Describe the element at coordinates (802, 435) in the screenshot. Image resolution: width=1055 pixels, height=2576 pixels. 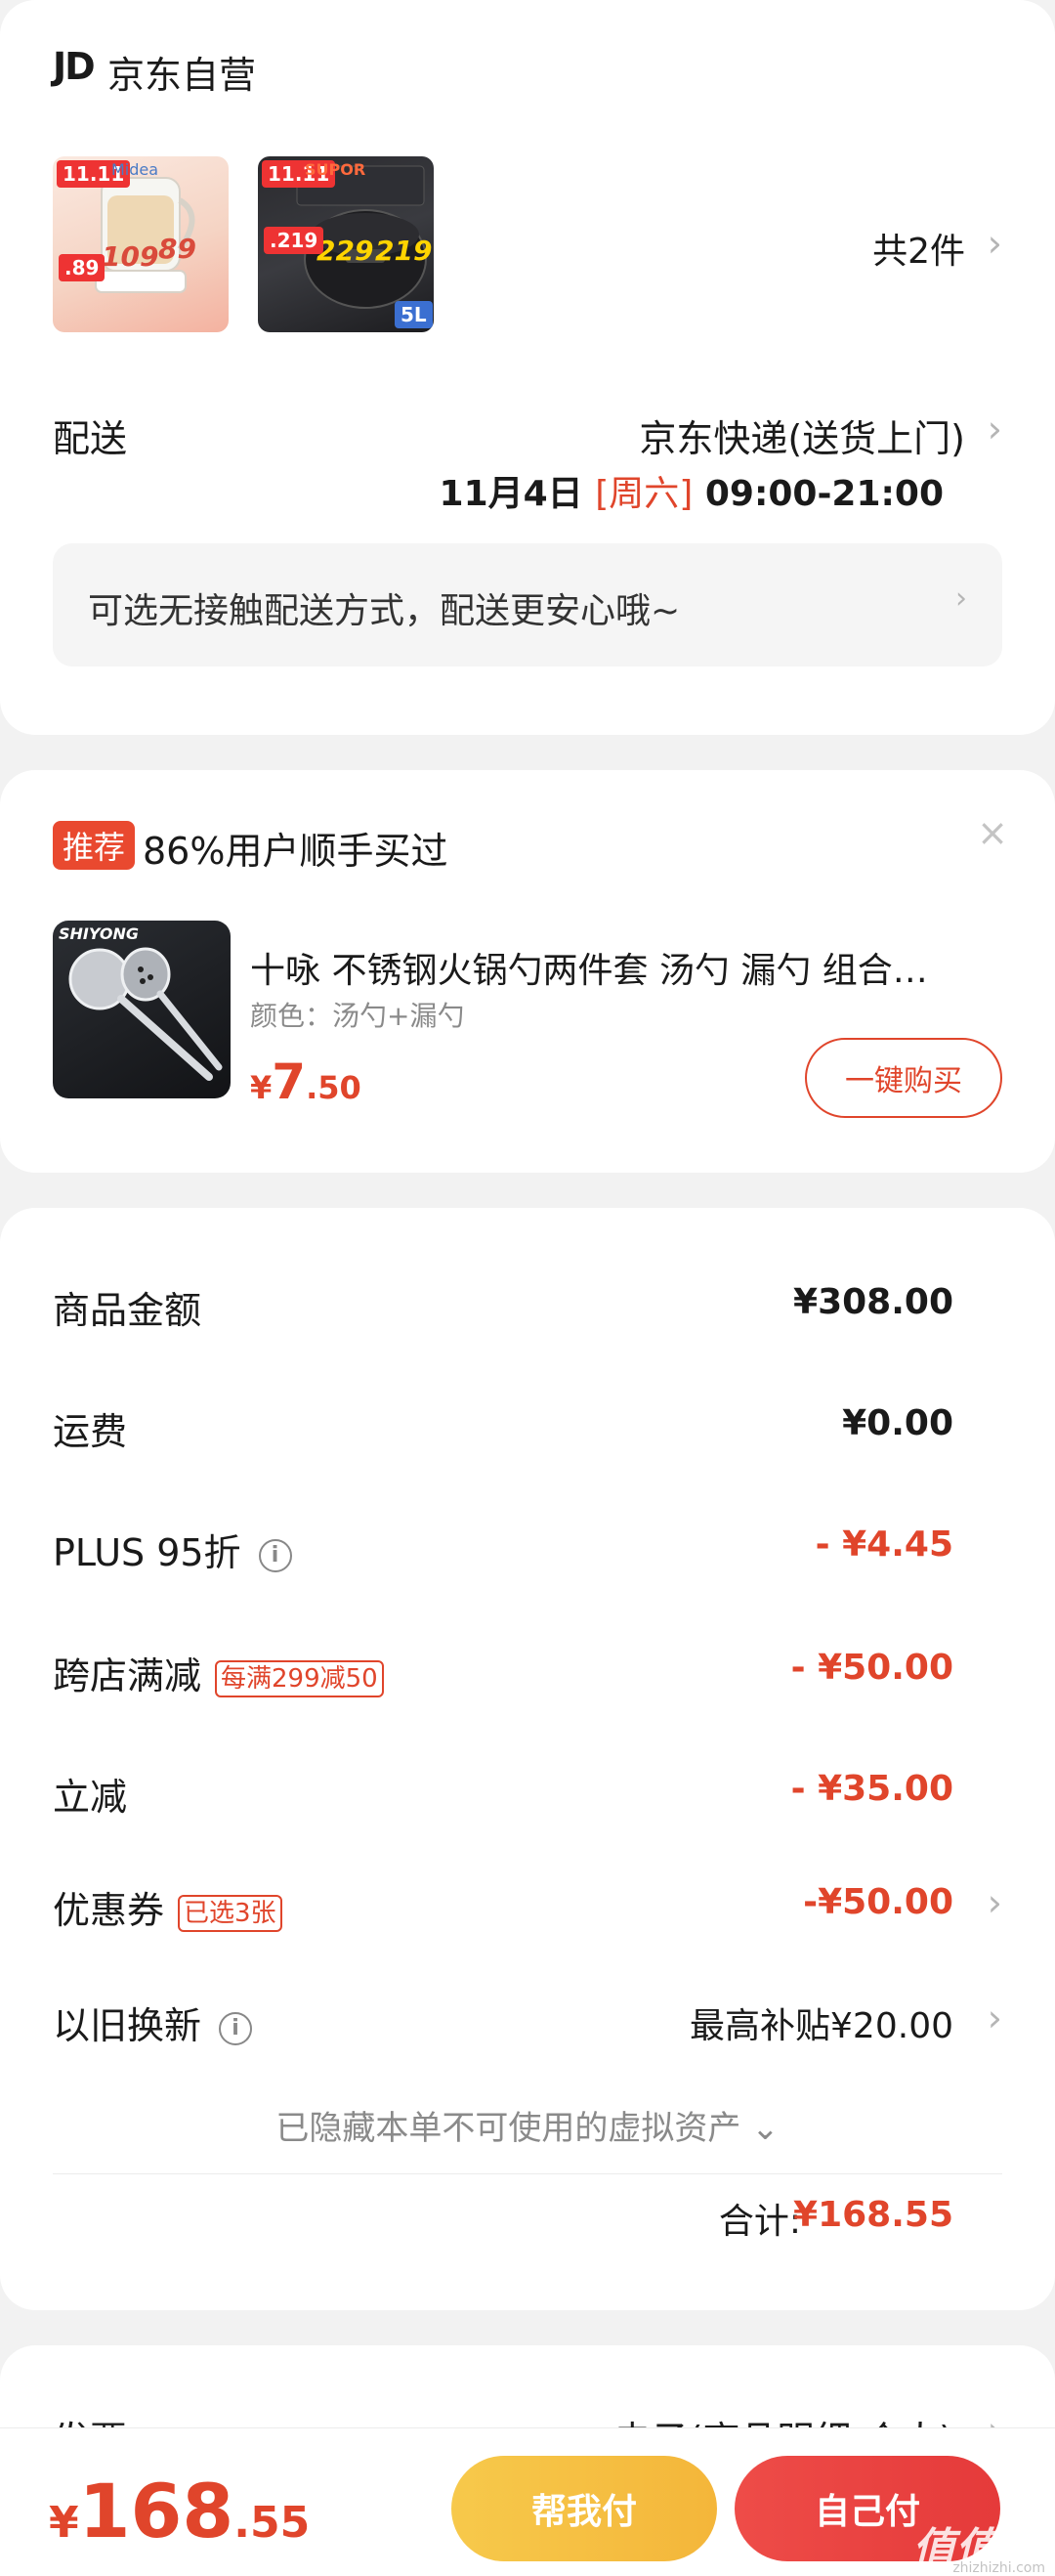
I see `delivery-method: 京东快递(送货上门)` at that location.